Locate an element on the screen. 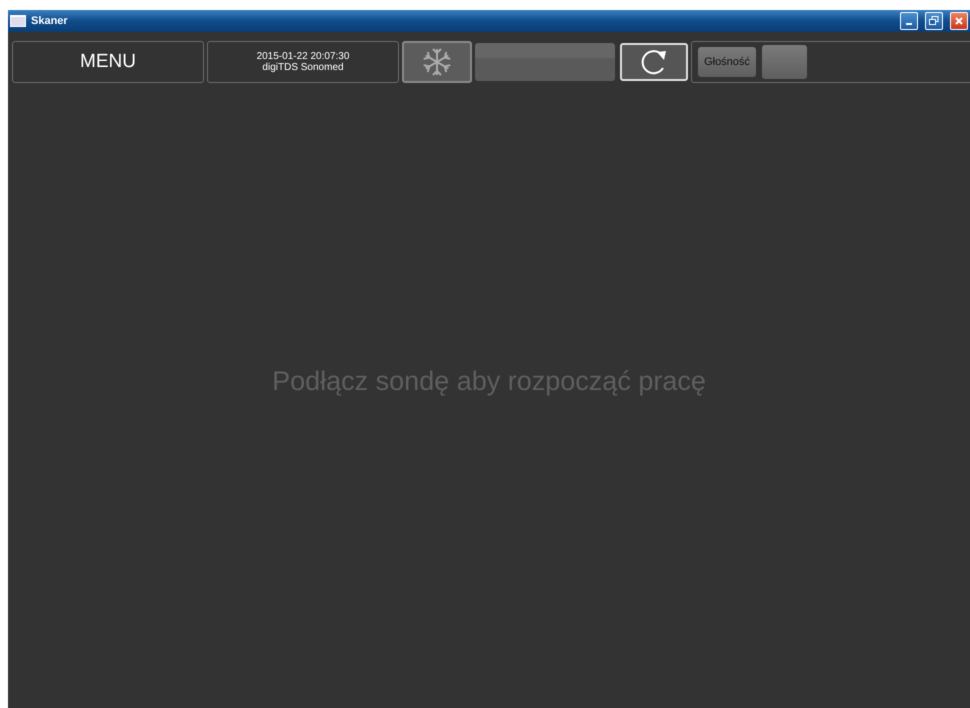  restore-icon is located at coordinates (934, 21).